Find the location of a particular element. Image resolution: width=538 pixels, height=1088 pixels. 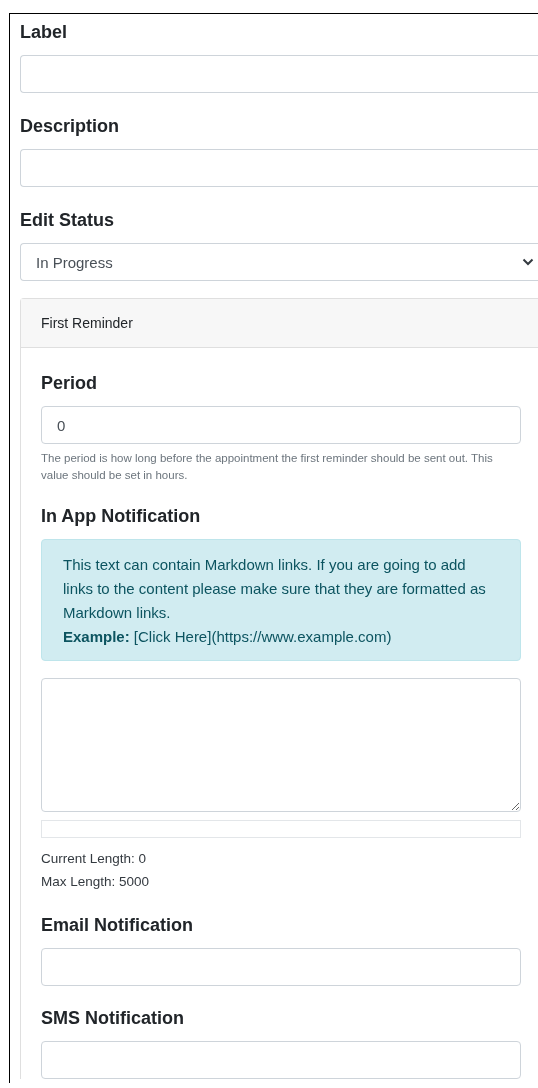

card-header: First Reminder is located at coordinates (279, 323).